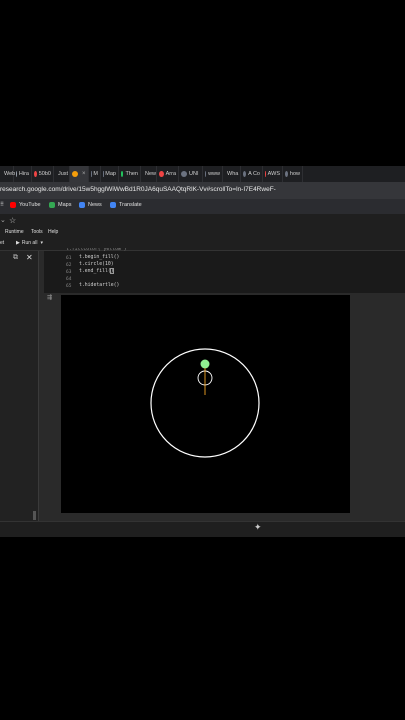  I want to click on code-line: t.begin_fill(), so click(99, 257).